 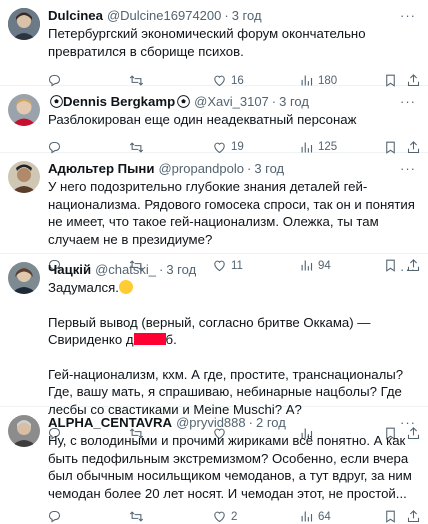 I want to click on tweet-header: Dulcinea @Dulcine16974200 · 3 год, so click(x=232, y=15).